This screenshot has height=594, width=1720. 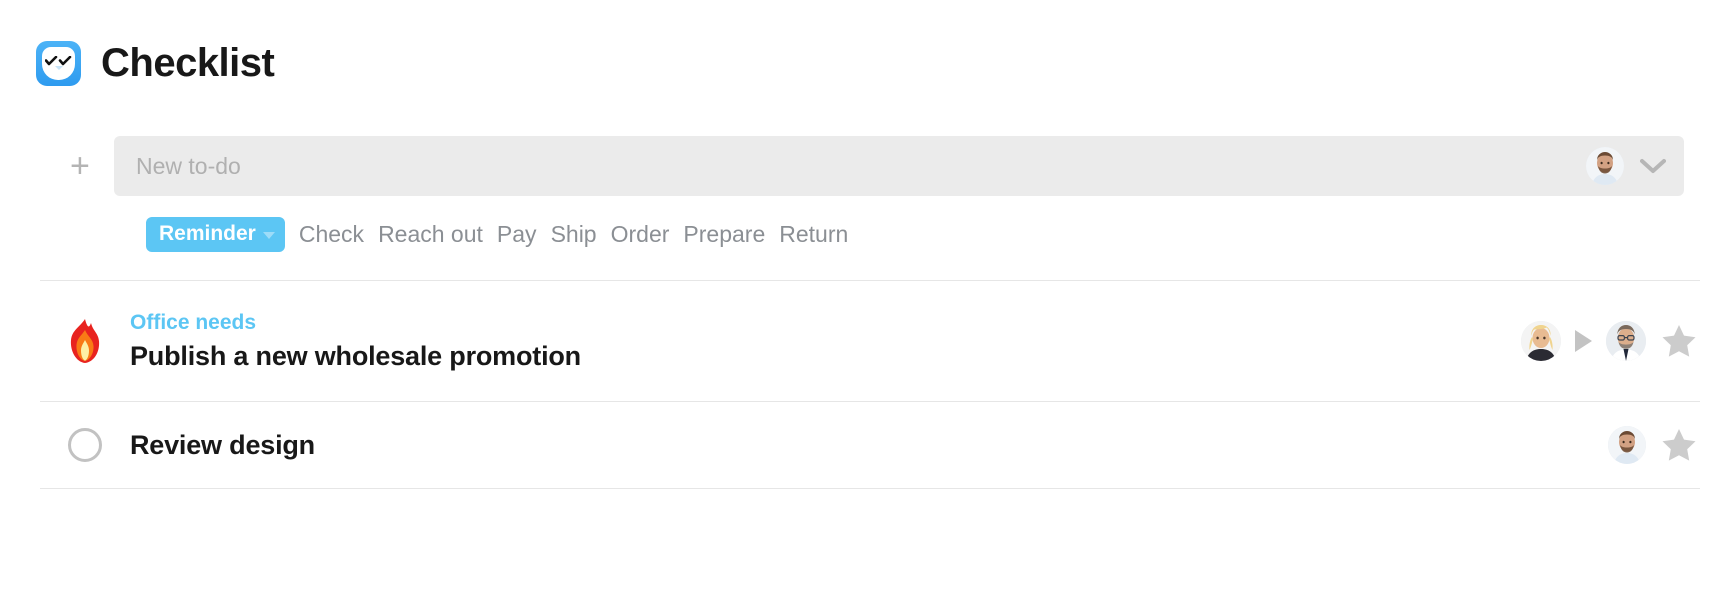 What do you see at coordinates (1627, 445) in the screenshot?
I see `avatar-assignee` at bounding box center [1627, 445].